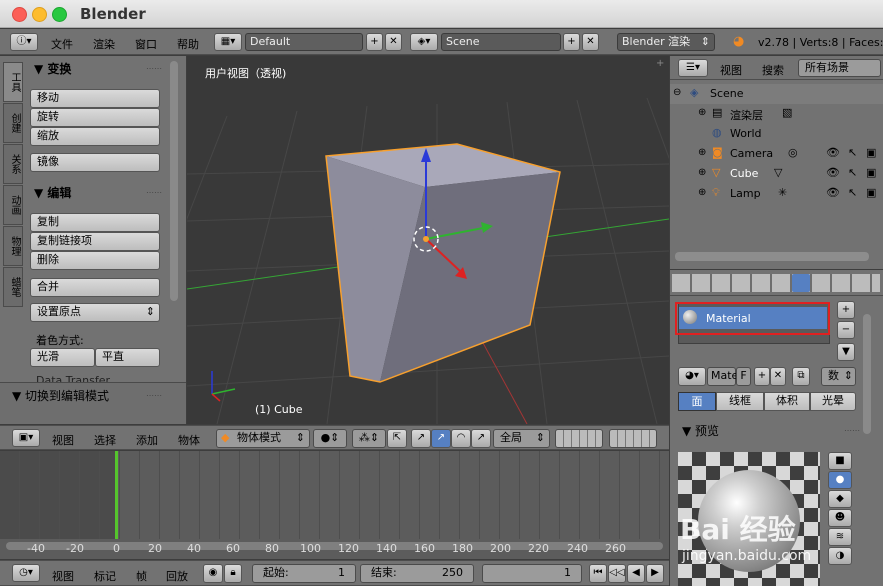  I want to click on preview-panel-header: ▼ 预览, so click(700, 430).